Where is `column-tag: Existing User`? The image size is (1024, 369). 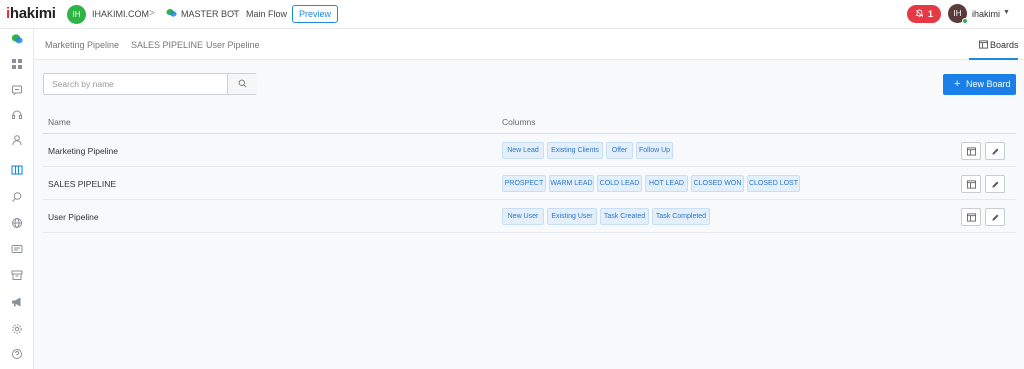
column-tag: Existing User is located at coordinates (572, 216).